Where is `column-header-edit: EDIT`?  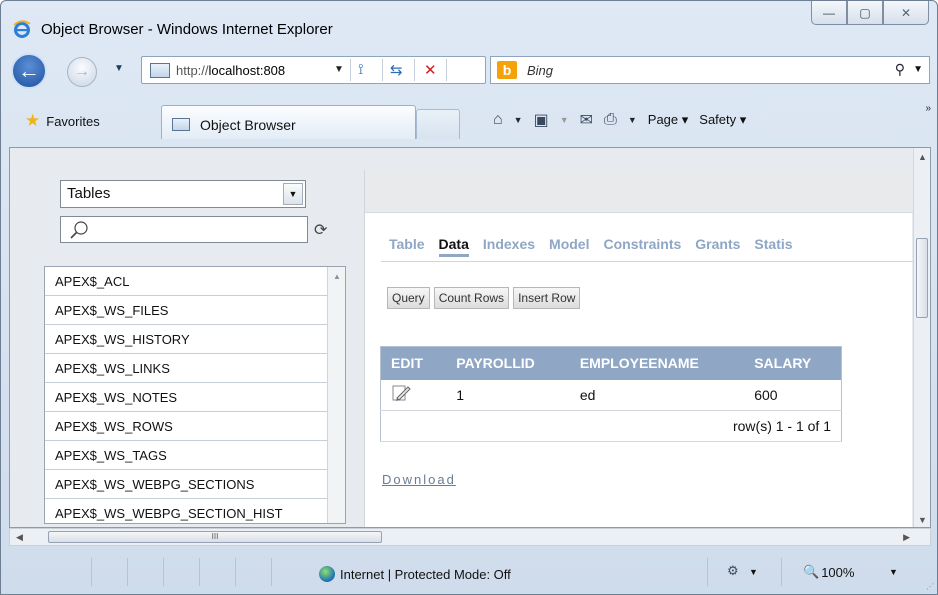 column-header-edit: EDIT is located at coordinates (413, 363).